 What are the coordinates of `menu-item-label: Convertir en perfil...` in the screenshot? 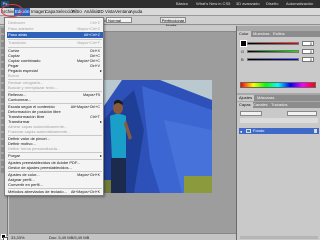 It's located at (25, 184).